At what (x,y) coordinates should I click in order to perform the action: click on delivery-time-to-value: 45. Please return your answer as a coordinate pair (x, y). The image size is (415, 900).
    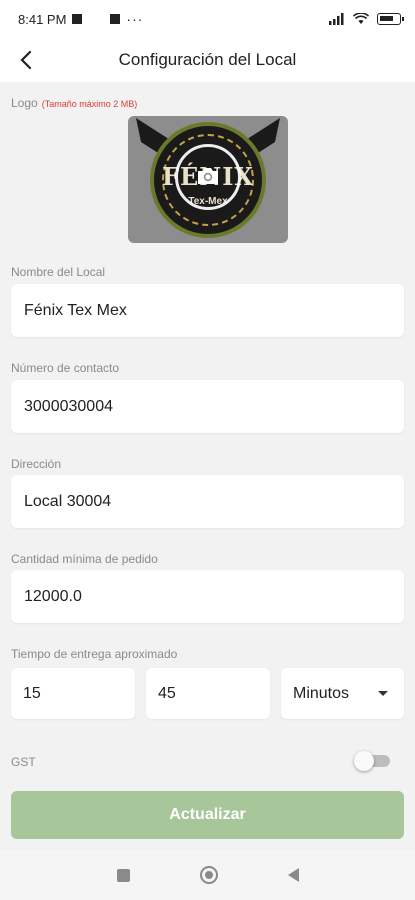
    Looking at the image, I should click on (167, 693).